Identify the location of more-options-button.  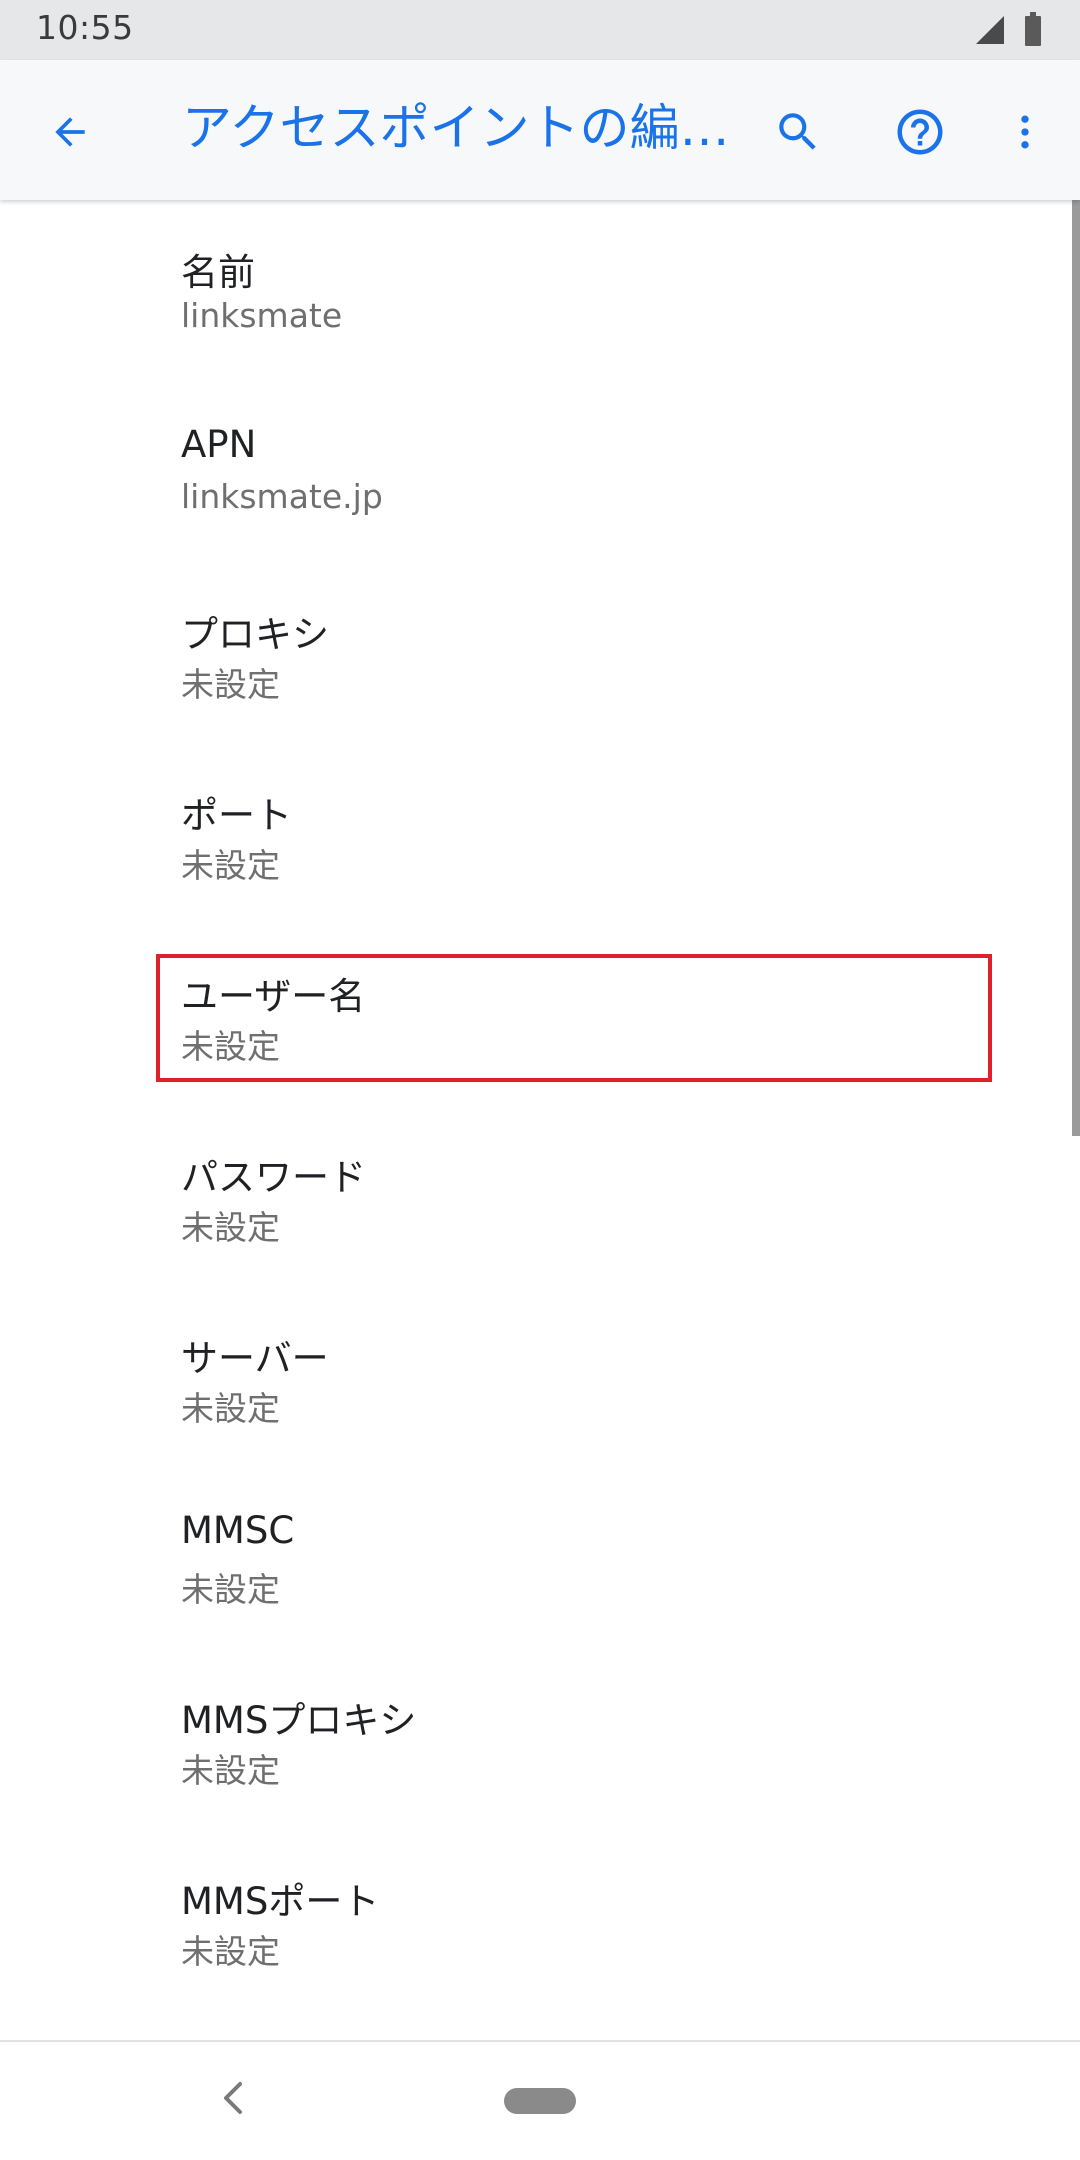
(1025, 132).